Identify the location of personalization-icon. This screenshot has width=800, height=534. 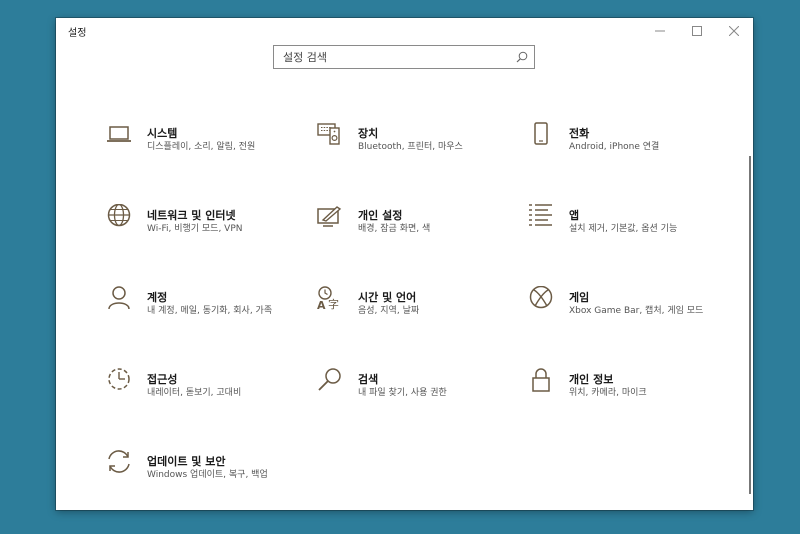
(331, 218).